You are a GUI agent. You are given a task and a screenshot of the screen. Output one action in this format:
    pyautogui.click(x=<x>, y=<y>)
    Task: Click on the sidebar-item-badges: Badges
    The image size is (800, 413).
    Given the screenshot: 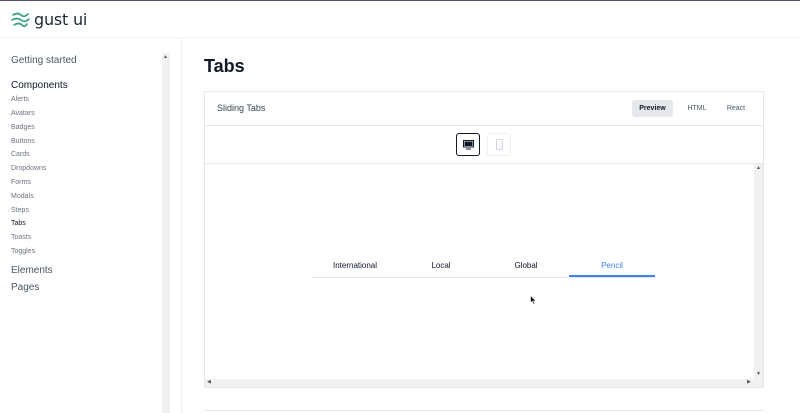 What is the action you would take?
    pyautogui.click(x=23, y=127)
    